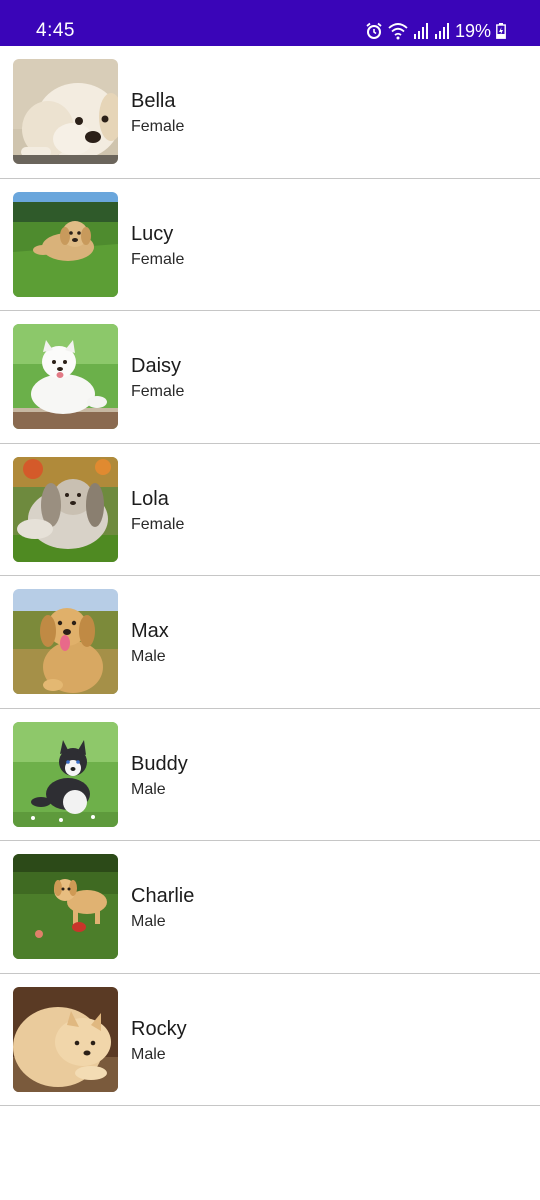 The width and height of the screenshot is (540, 1200). Describe the element at coordinates (153, 101) in the screenshot. I see `dog-name: Bella` at that location.